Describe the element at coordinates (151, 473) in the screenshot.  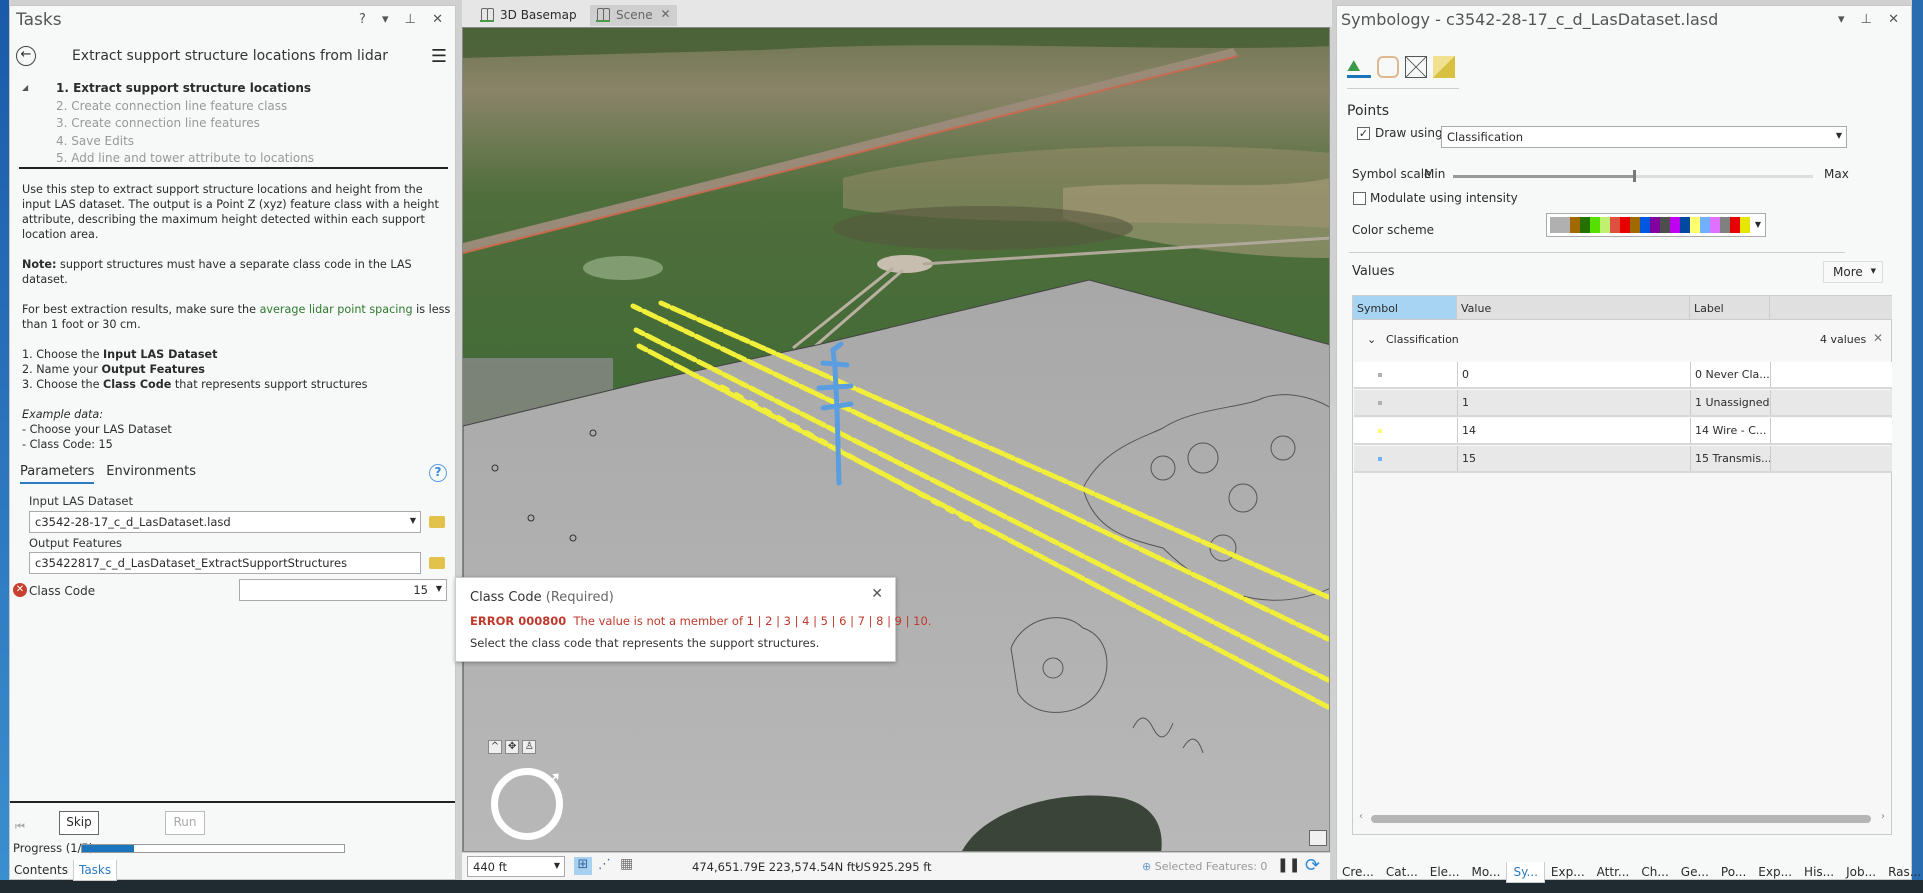
I see `tab-environments: Environments` at that location.